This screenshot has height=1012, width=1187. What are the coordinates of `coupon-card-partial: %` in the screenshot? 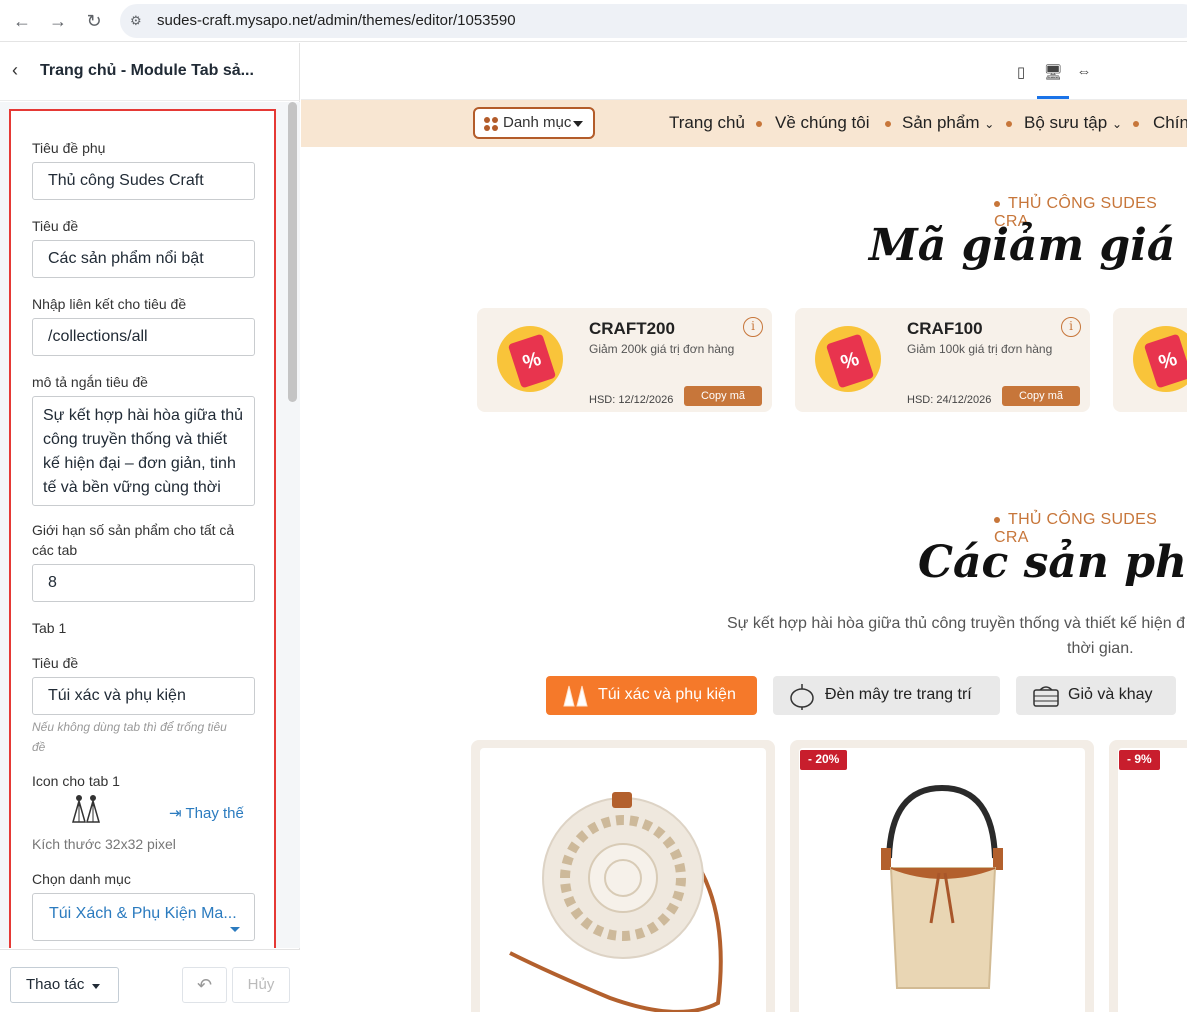 It's located at (1150, 360).